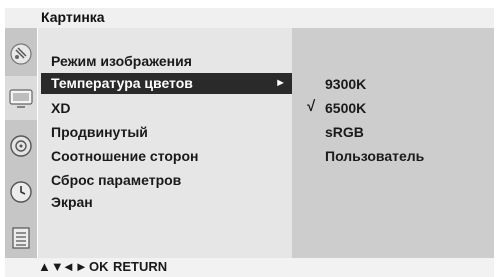 The image size is (499, 277). I want to click on menu-item-color-temperature: Температура цветов ►, so click(167, 83).